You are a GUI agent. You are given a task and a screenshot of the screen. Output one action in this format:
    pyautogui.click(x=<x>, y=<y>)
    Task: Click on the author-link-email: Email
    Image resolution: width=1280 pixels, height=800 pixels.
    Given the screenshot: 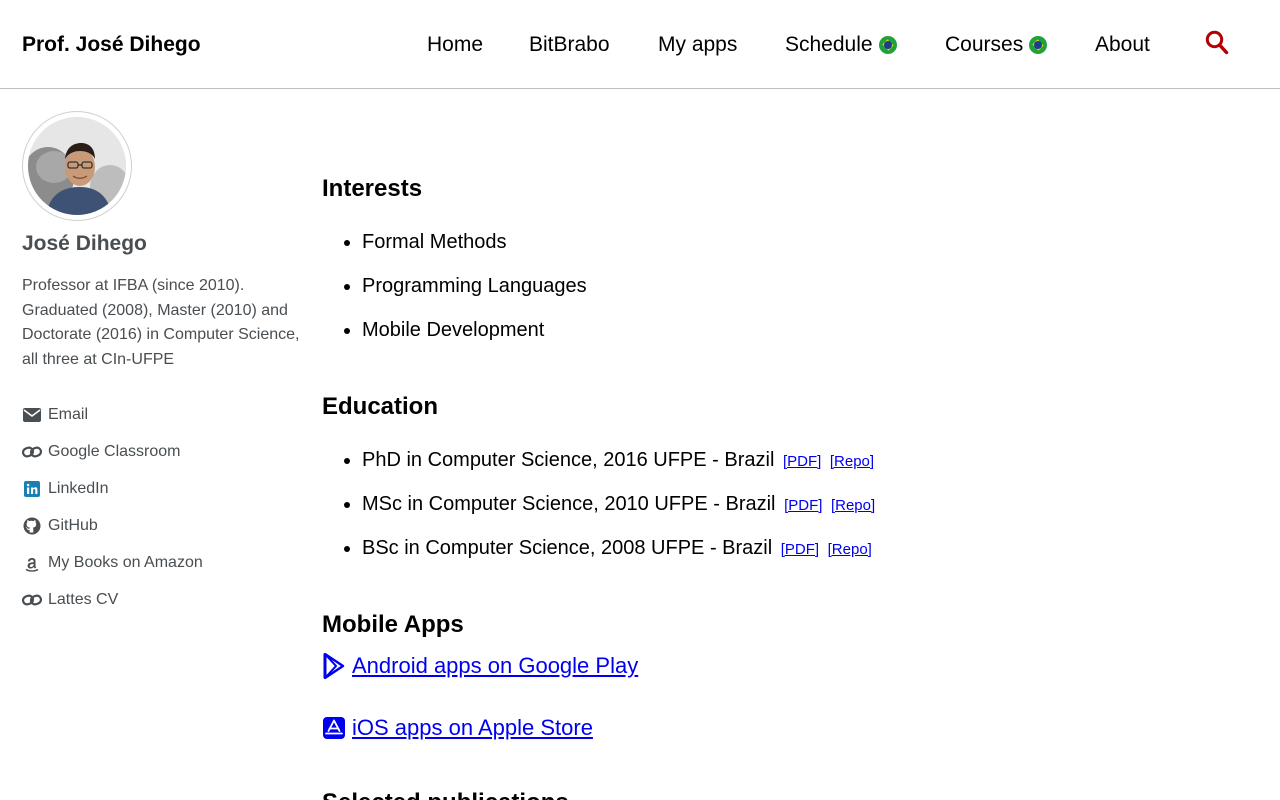 What is the action you would take?
    pyautogui.click(x=112, y=414)
    